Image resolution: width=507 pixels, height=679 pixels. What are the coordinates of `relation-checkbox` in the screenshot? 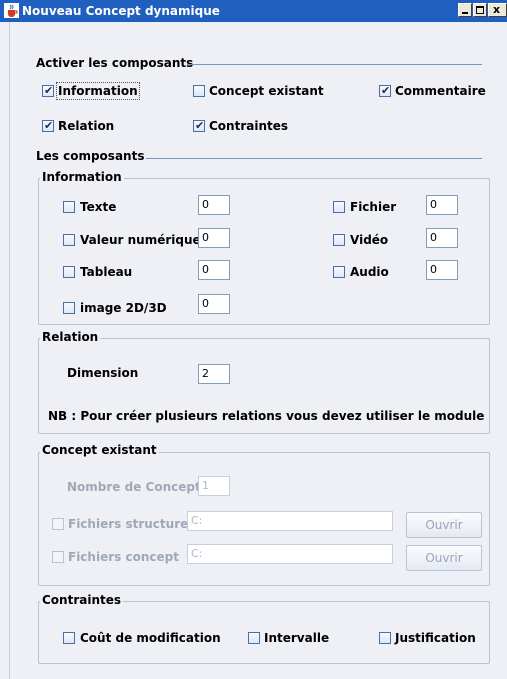 It's located at (48, 126).